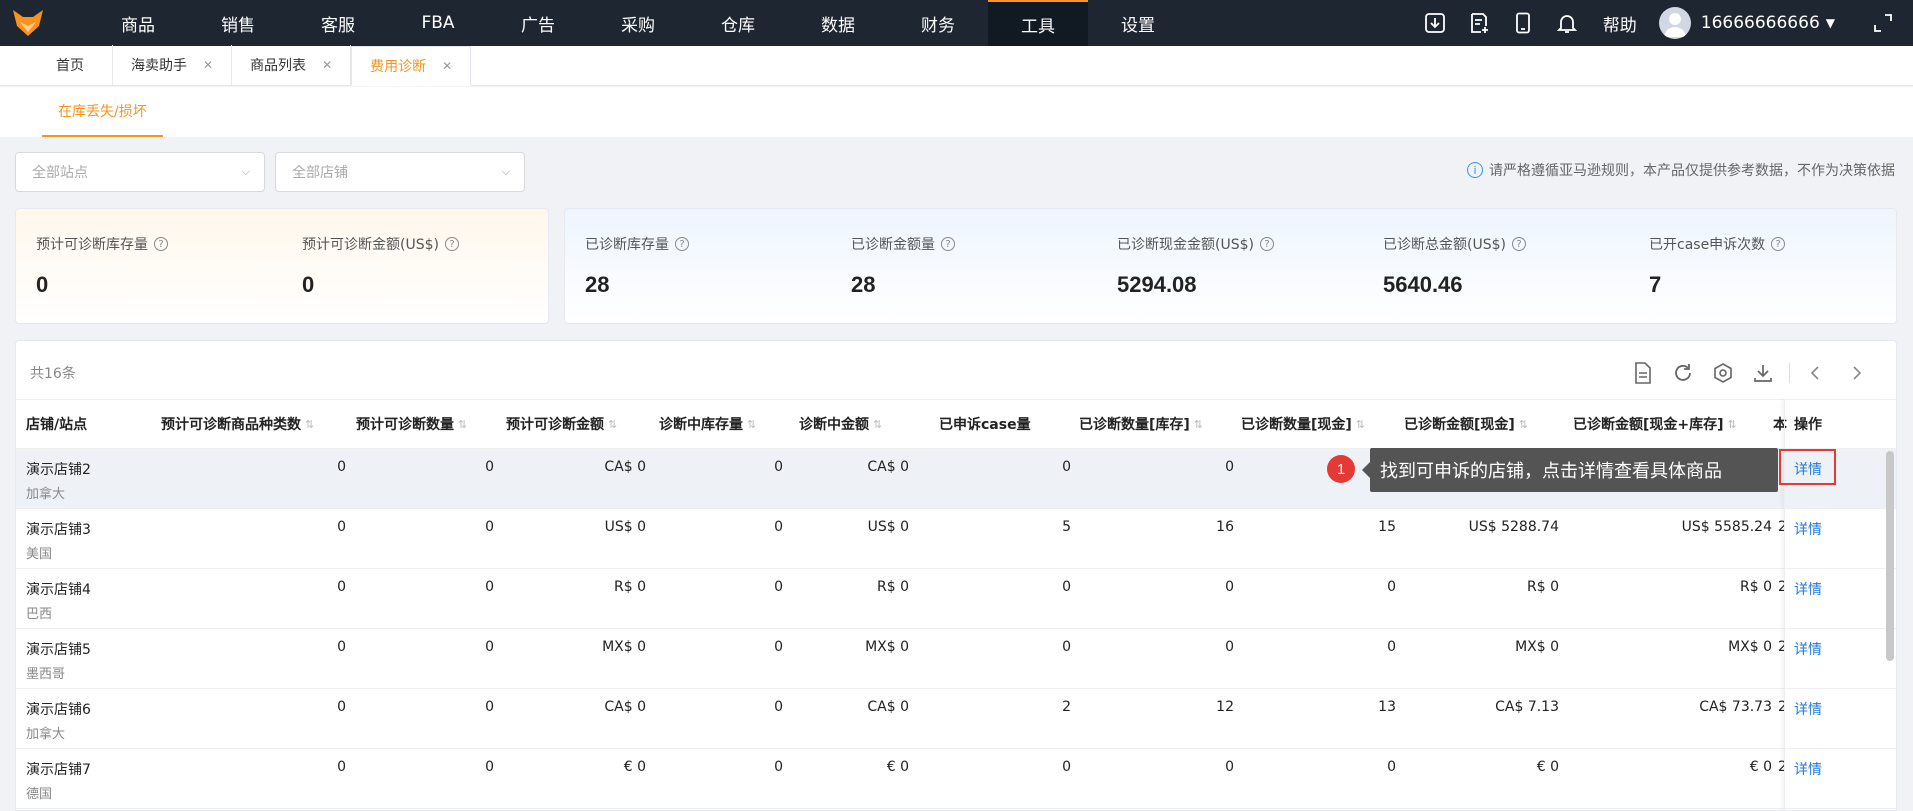 This screenshot has width=1913, height=811. I want to click on tab-fee-diagnosis: 费用诊断 ✕, so click(411, 66).